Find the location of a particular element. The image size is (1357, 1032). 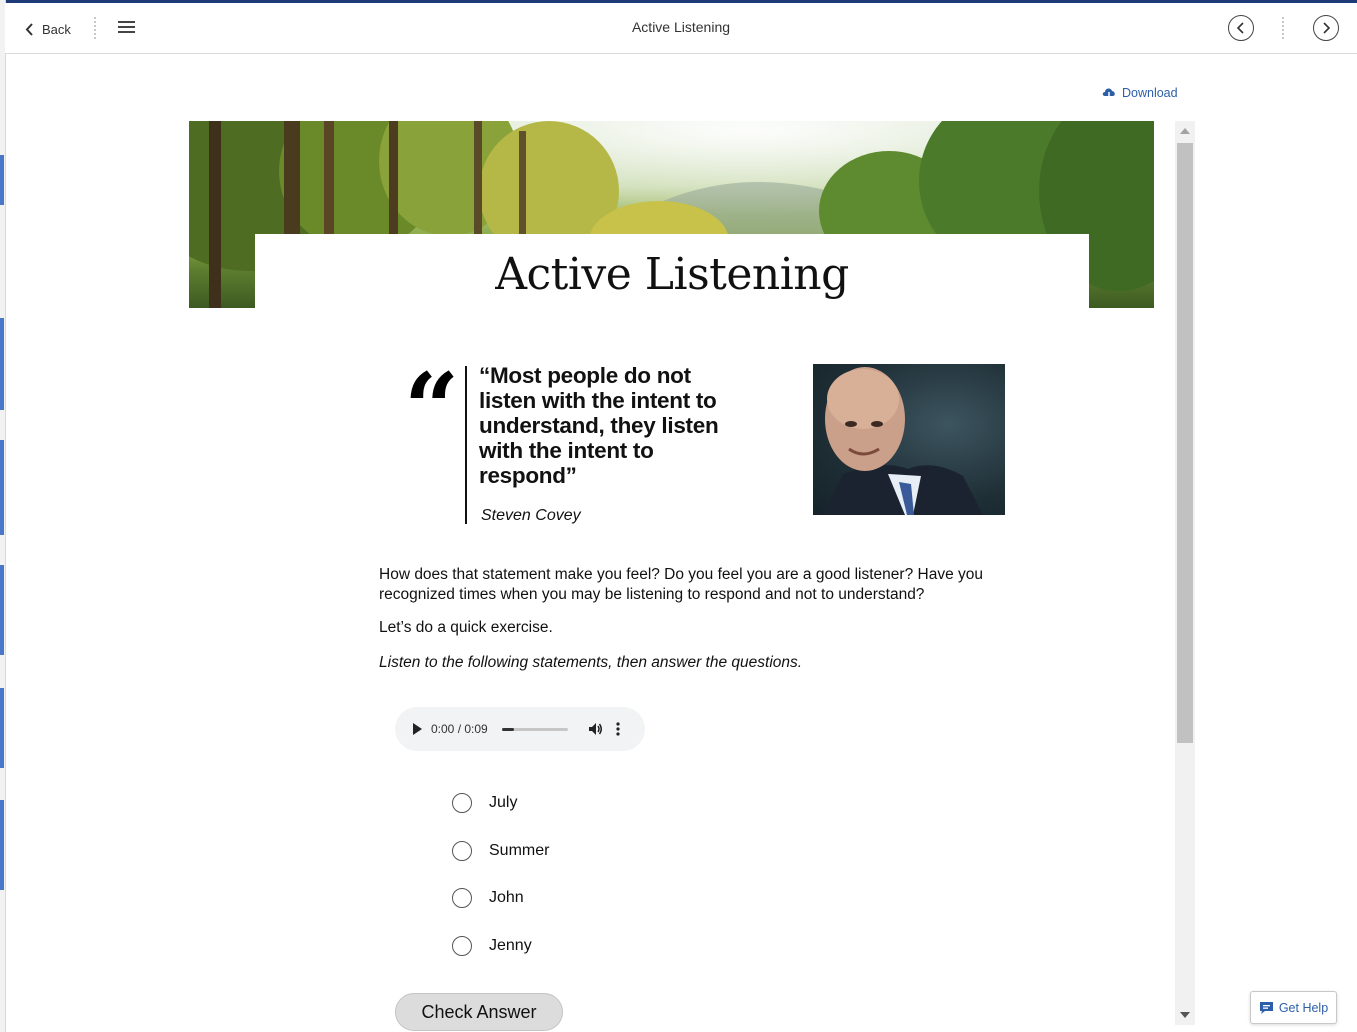

chevron-circle-right-icon is located at coordinates (1327, 28).